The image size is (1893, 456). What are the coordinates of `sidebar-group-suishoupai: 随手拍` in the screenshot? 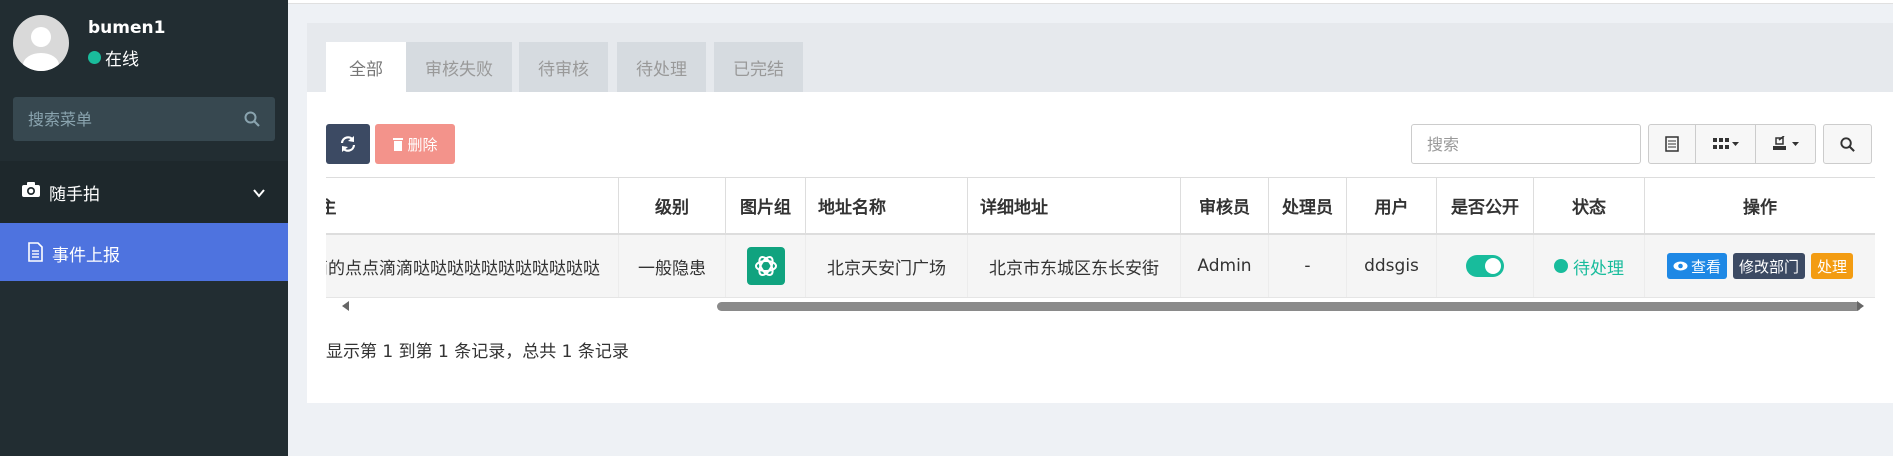 It's located at (144, 192).